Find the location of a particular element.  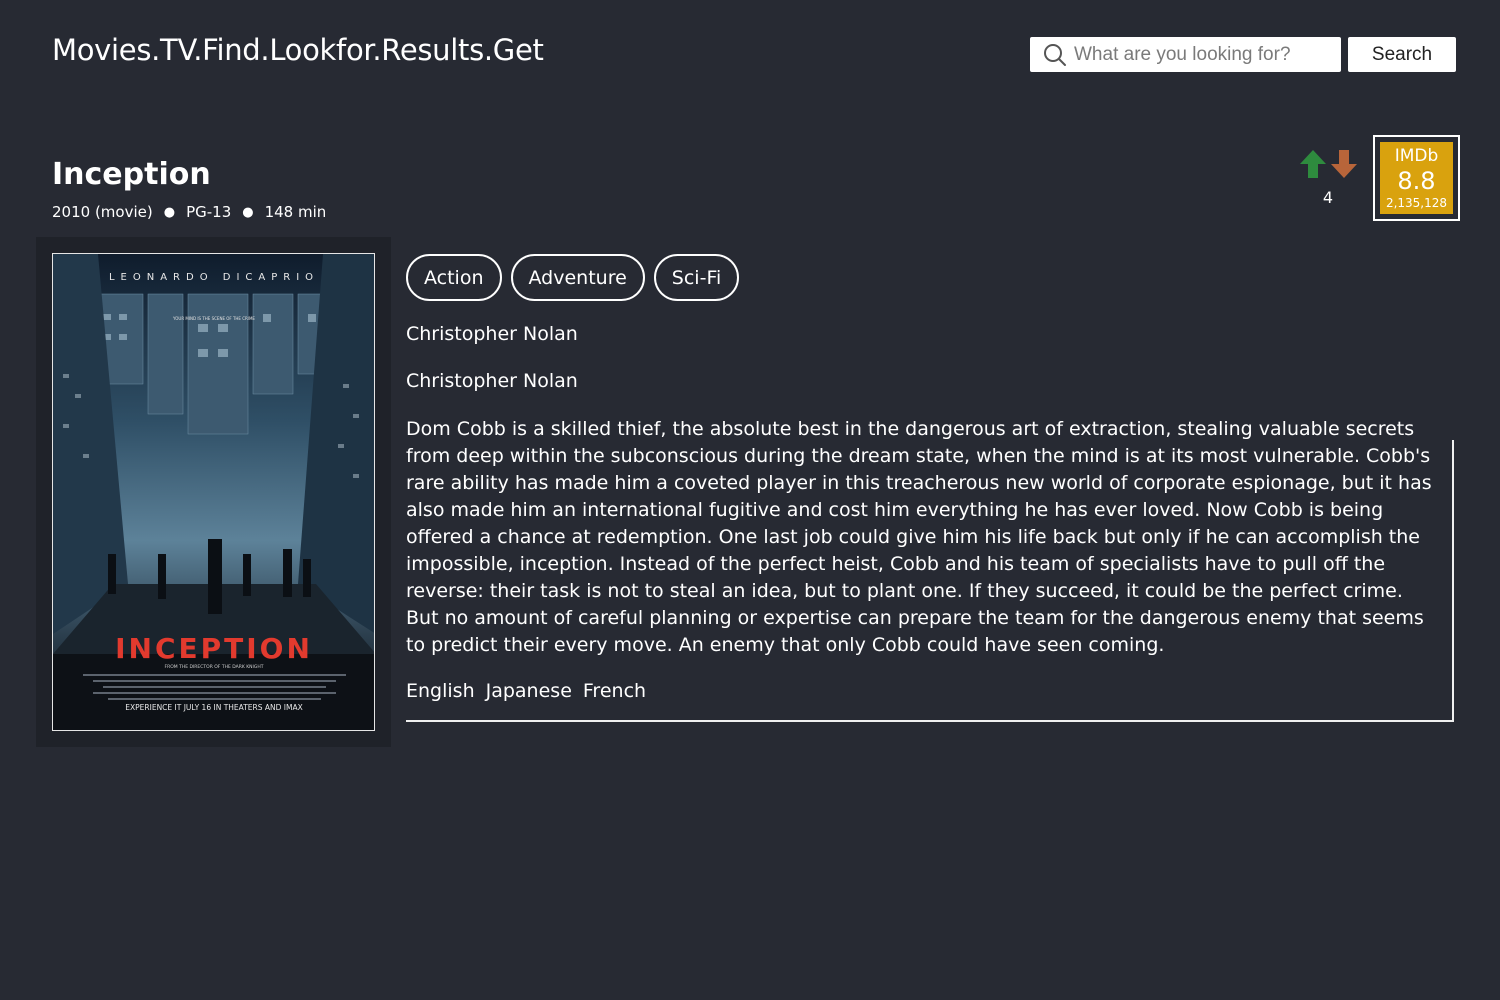

search-button: Search is located at coordinates (1402, 54).